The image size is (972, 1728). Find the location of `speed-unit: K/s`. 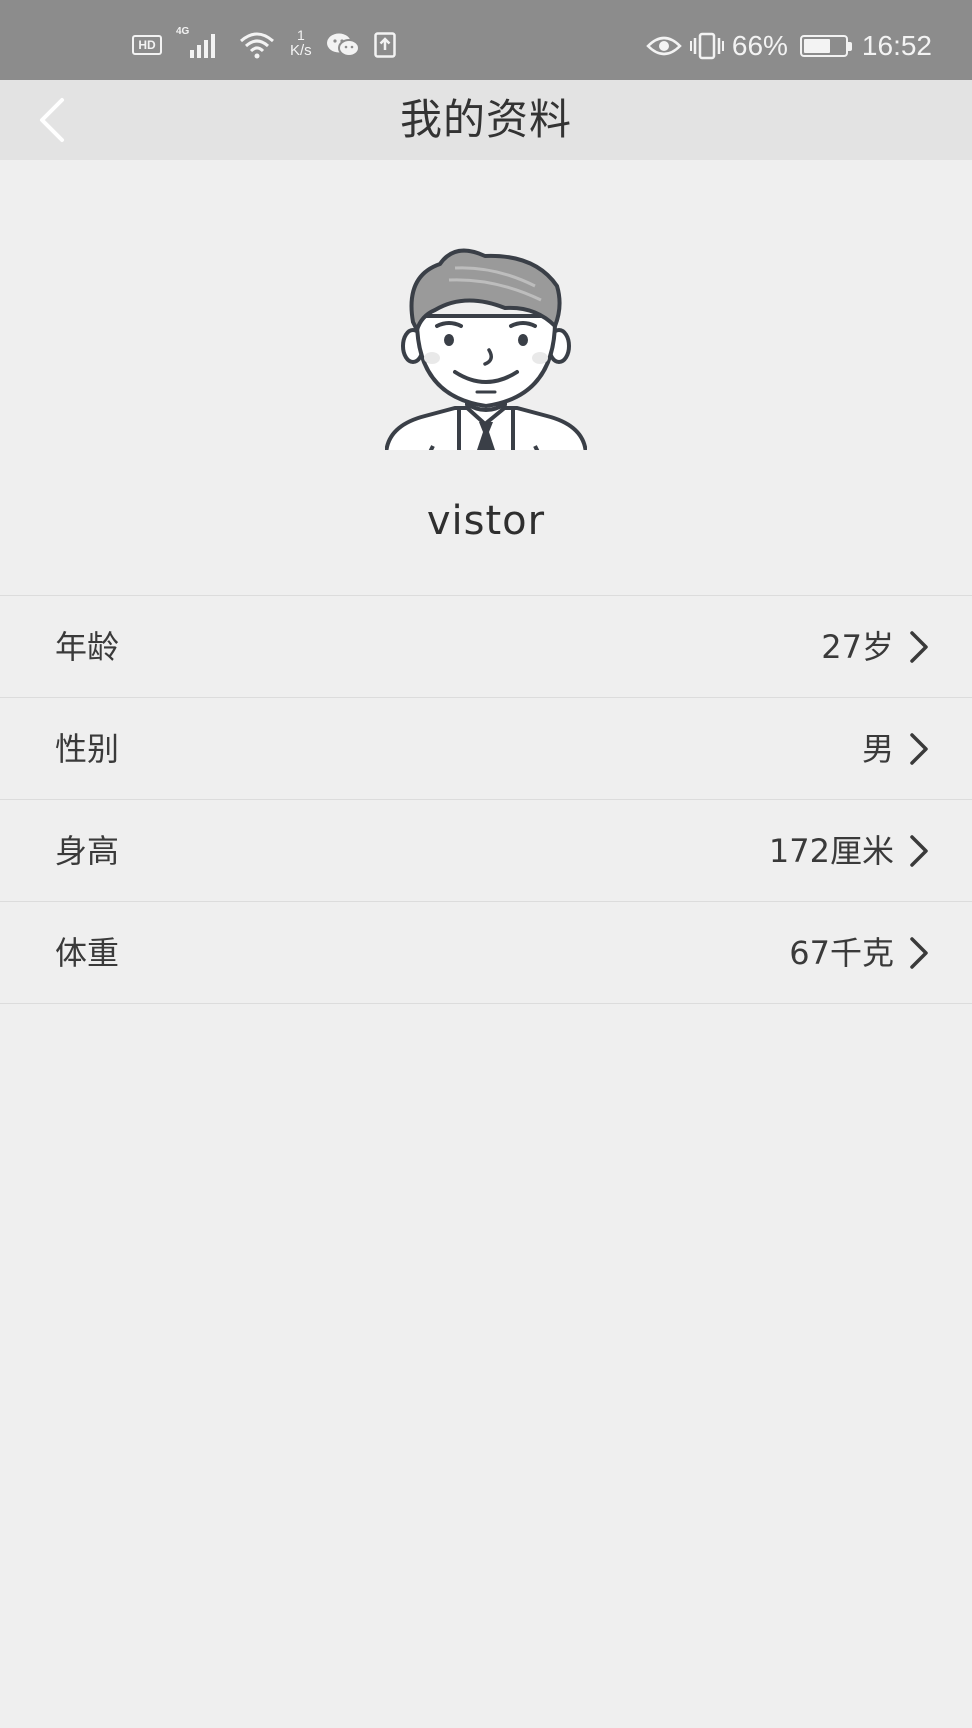

speed-unit: K/s is located at coordinates (301, 50).